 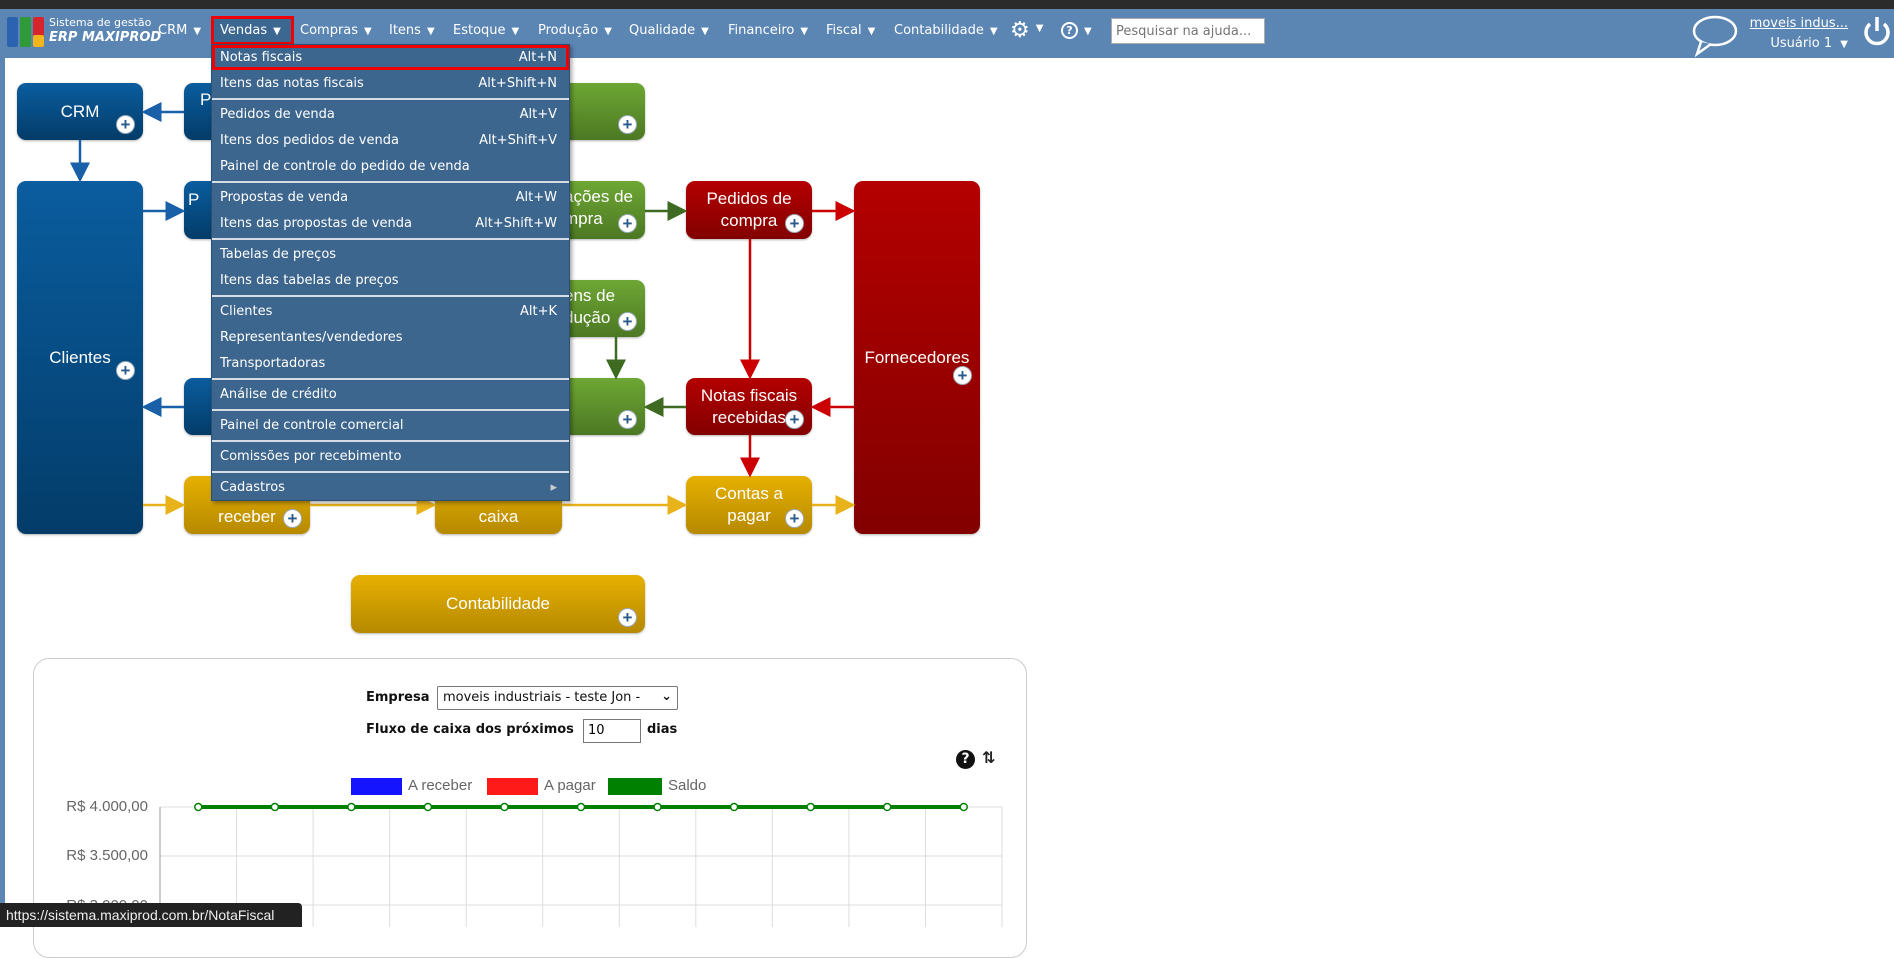 I want to click on menu-item-label: Itens das propostas de venda, so click(x=316, y=223).